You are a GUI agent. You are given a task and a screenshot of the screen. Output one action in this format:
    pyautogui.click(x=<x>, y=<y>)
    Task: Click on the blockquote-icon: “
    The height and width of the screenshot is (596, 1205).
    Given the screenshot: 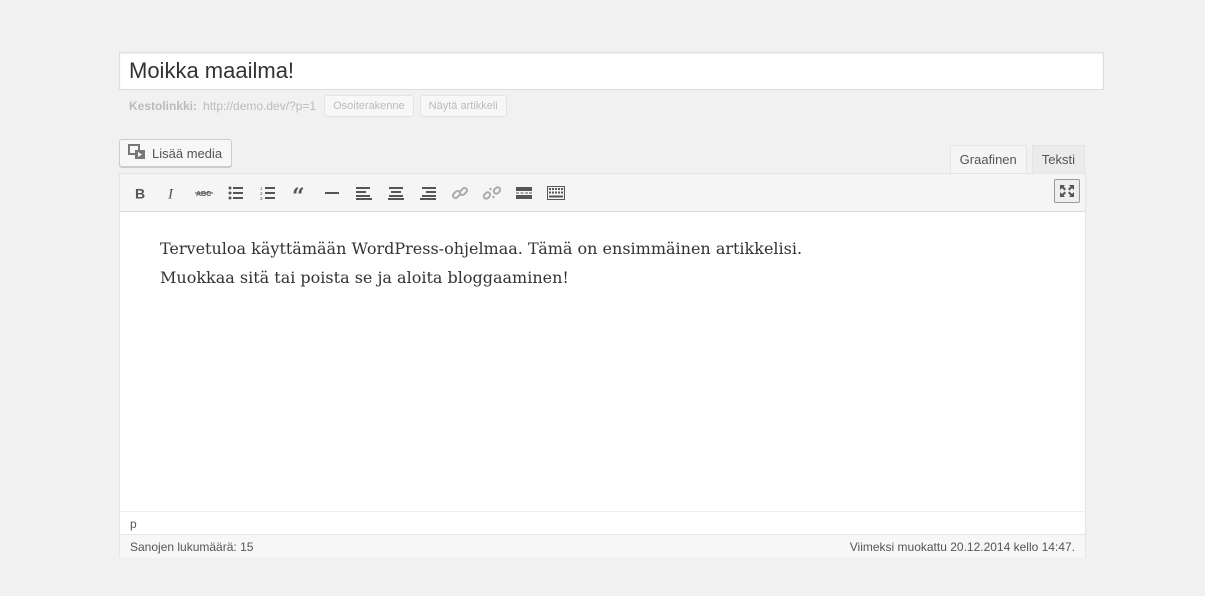 What is the action you would take?
    pyautogui.click(x=300, y=193)
    